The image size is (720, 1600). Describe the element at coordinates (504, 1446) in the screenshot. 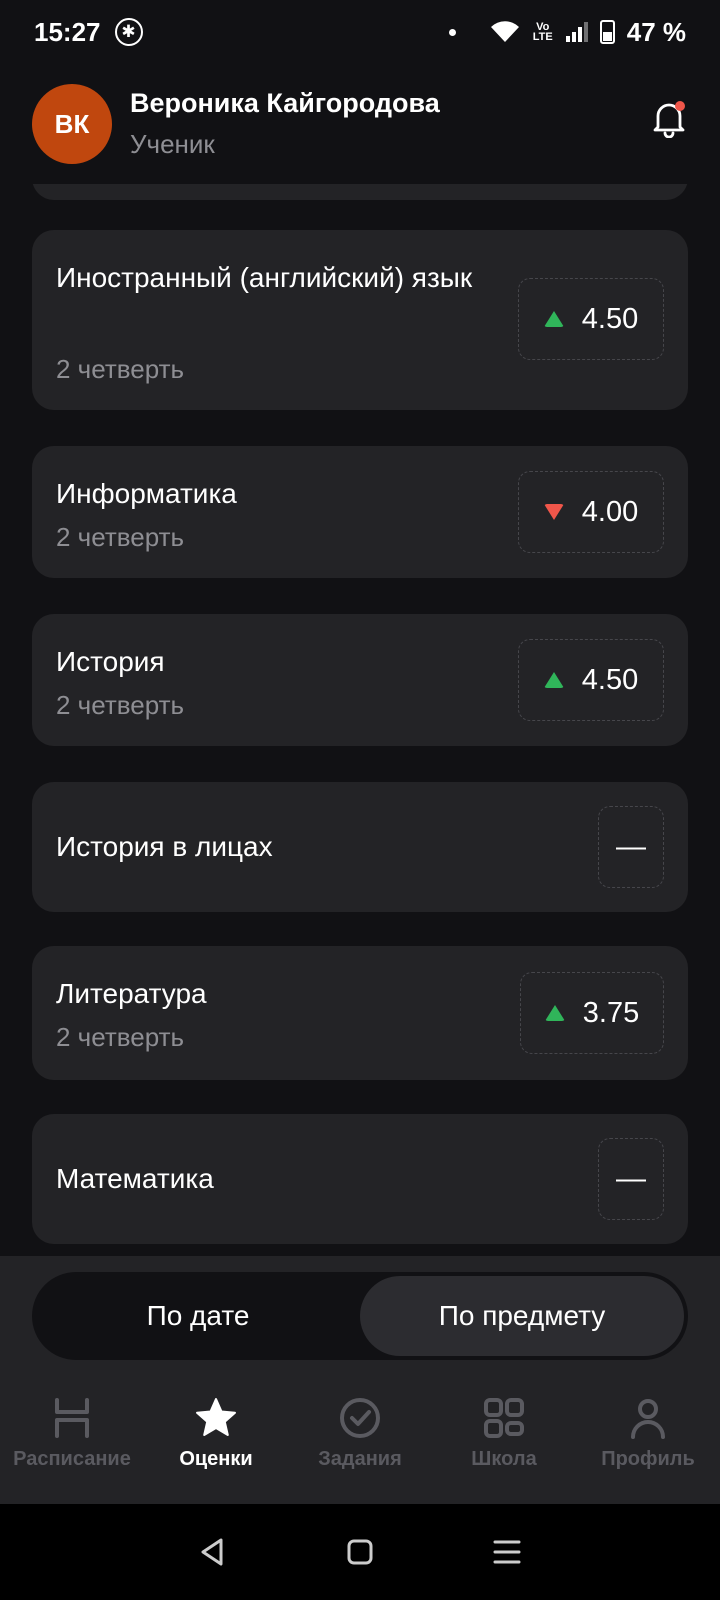

I see `nav-item-school: Школа` at that location.